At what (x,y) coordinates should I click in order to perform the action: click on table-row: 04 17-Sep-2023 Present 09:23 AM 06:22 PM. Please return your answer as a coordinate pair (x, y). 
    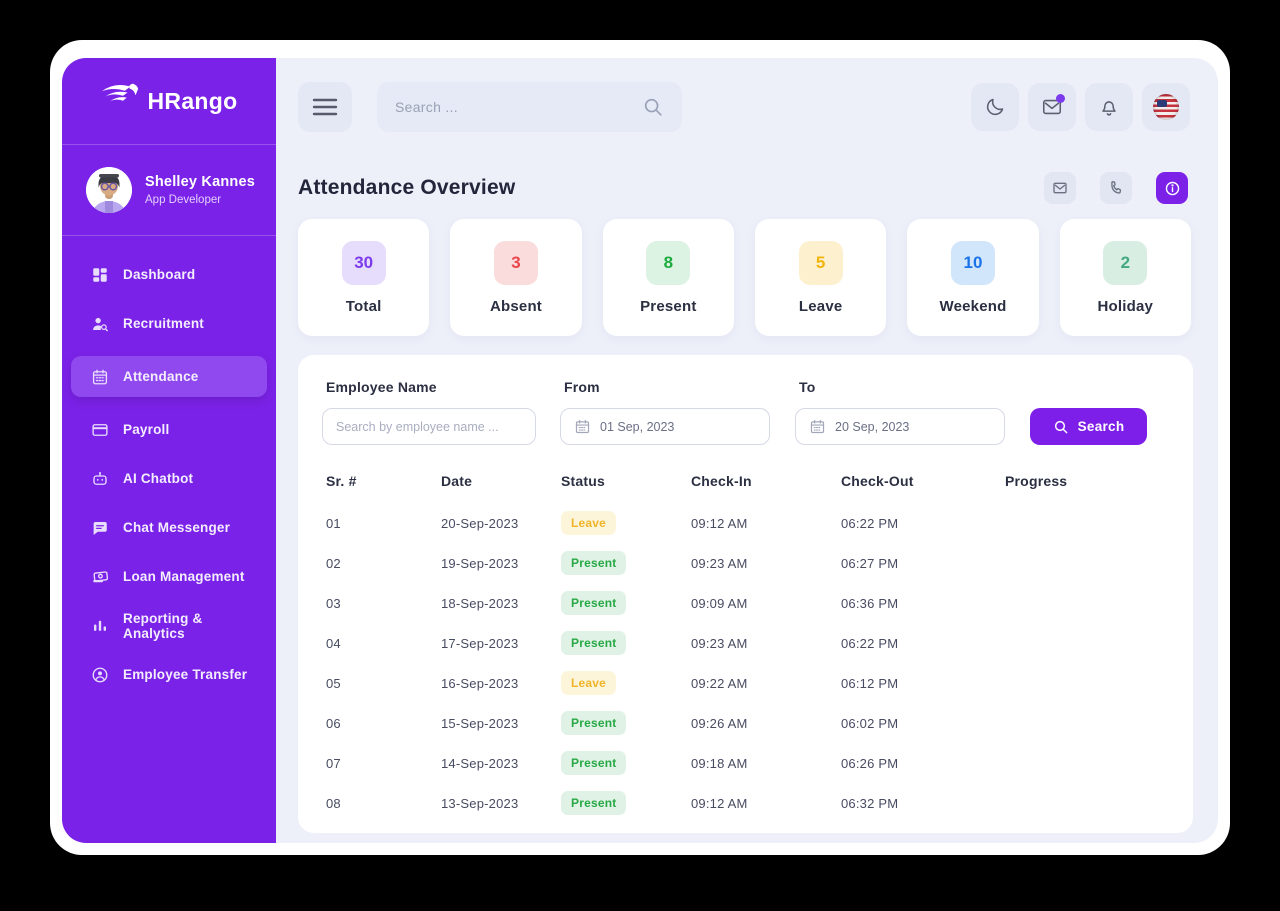
    Looking at the image, I should click on (745, 643).